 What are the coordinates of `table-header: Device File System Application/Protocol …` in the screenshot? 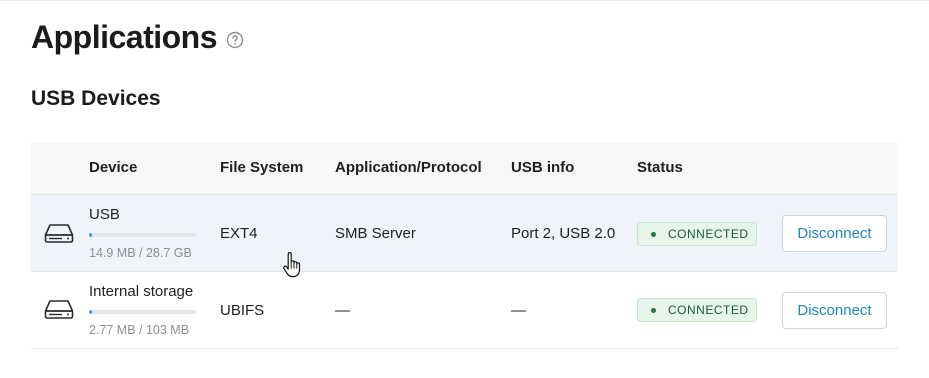 It's located at (464, 168).